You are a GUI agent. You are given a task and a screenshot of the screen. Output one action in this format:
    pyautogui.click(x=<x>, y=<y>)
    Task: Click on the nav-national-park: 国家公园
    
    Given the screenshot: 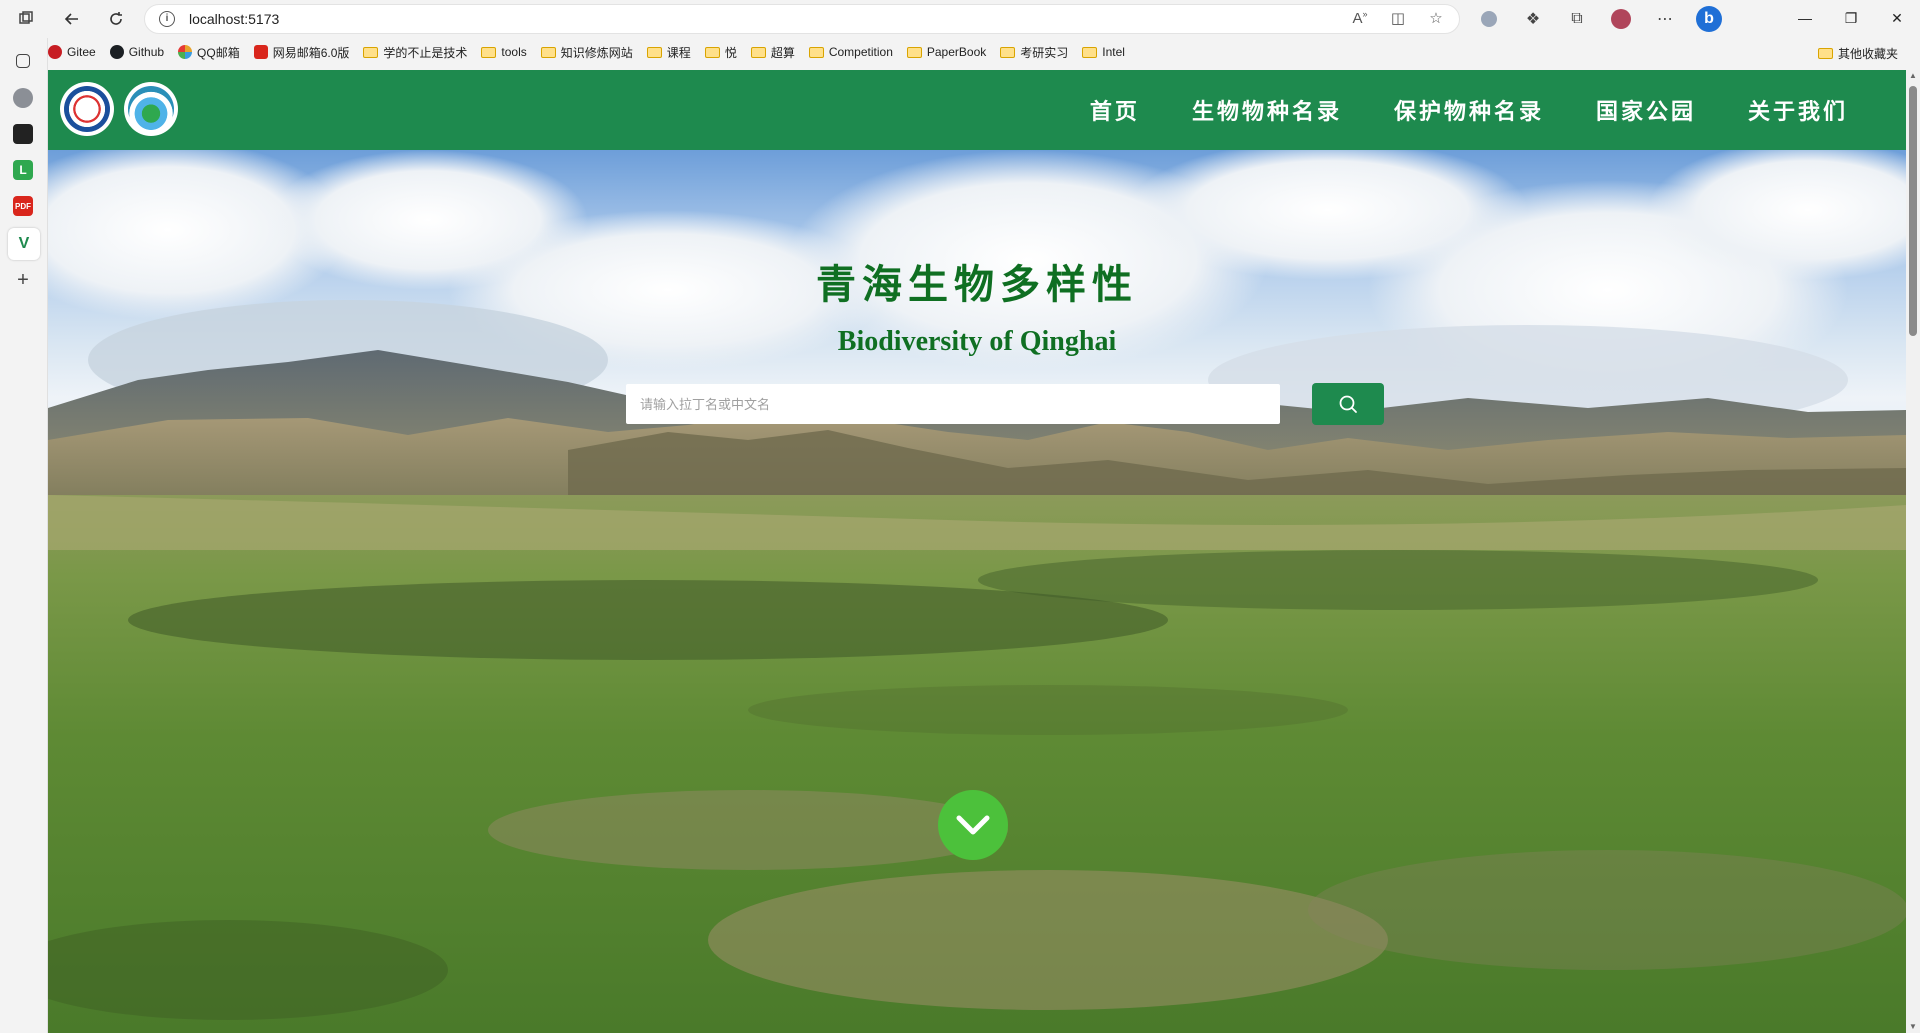 What is the action you would take?
    pyautogui.click(x=1646, y=110)
    